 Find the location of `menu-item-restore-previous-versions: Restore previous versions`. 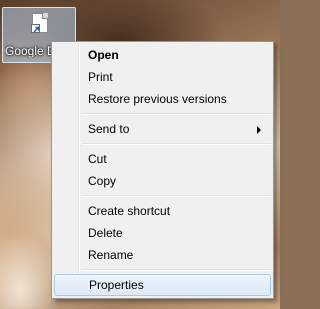

menu-item-restore-previous-versions: Restore previous versions is located at coordinates (162, 99).